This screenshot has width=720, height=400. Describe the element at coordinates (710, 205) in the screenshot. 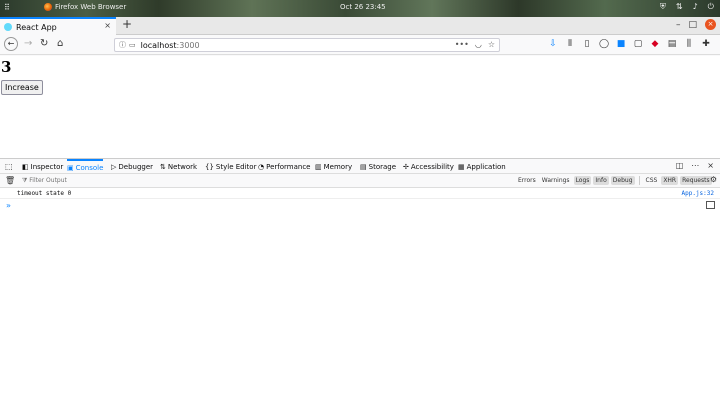

I see `split-console-icon` at that location.